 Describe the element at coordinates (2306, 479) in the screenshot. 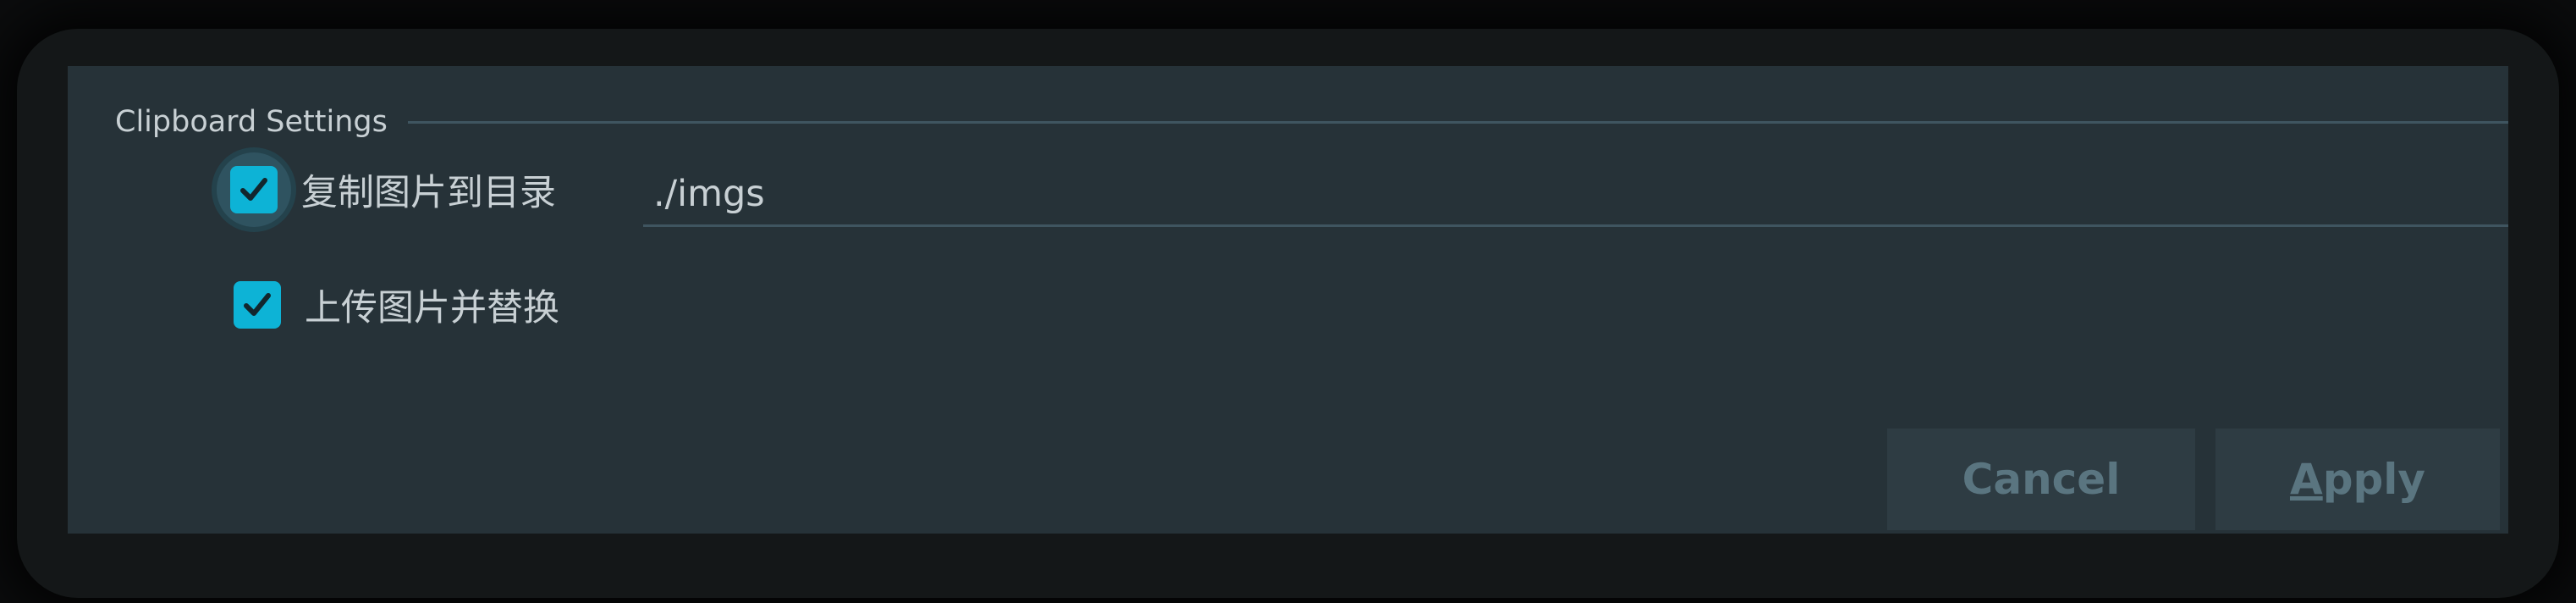

I see `apply-mnemonic: A` at that location.